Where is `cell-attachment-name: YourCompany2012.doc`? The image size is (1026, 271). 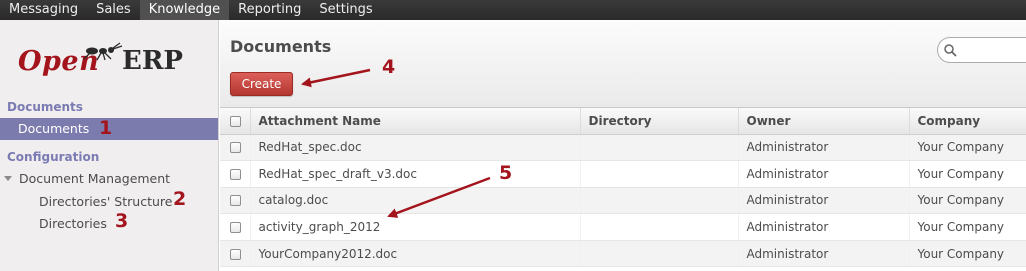 cell-attachment-name: YourCompany2012.doc is located at coordinates (414, 254).